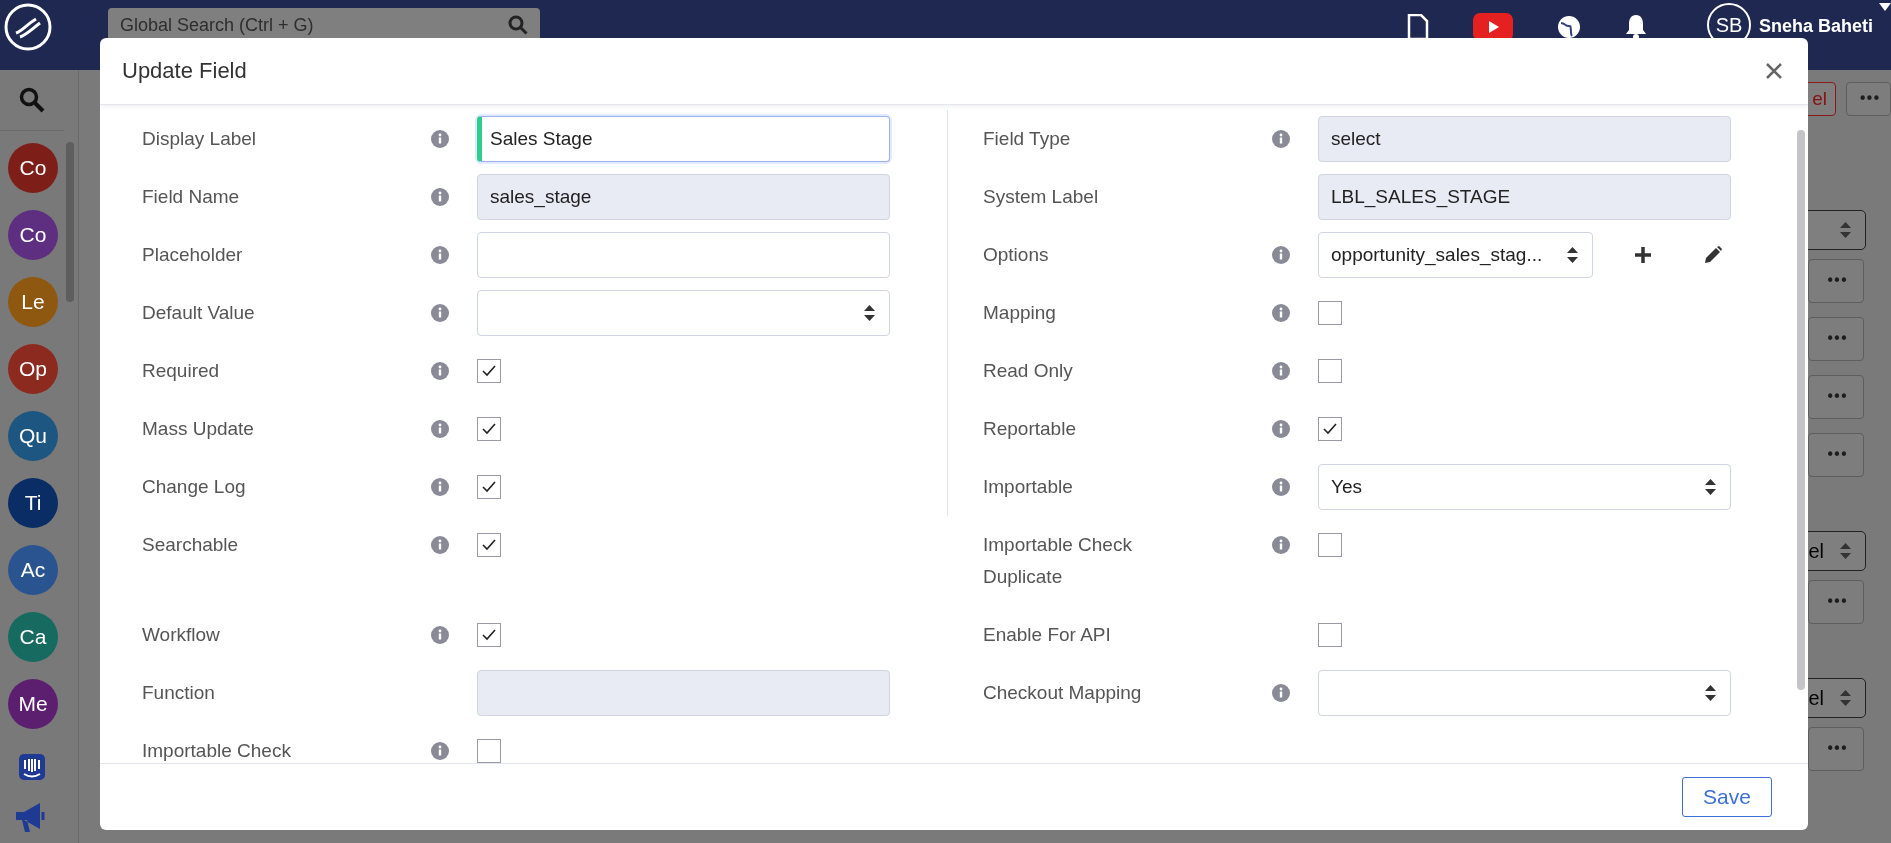 This screenshot has height=843, width=1891. I want to click on field-label: Field Type, so click(1027, 139).